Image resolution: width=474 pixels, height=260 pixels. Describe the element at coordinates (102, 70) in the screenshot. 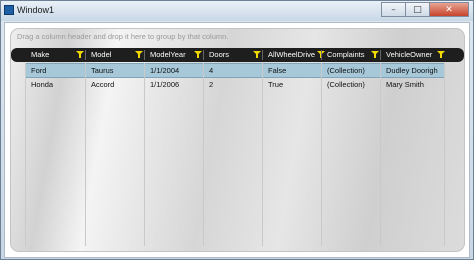

I see `cell-model: Taurus` at that location.